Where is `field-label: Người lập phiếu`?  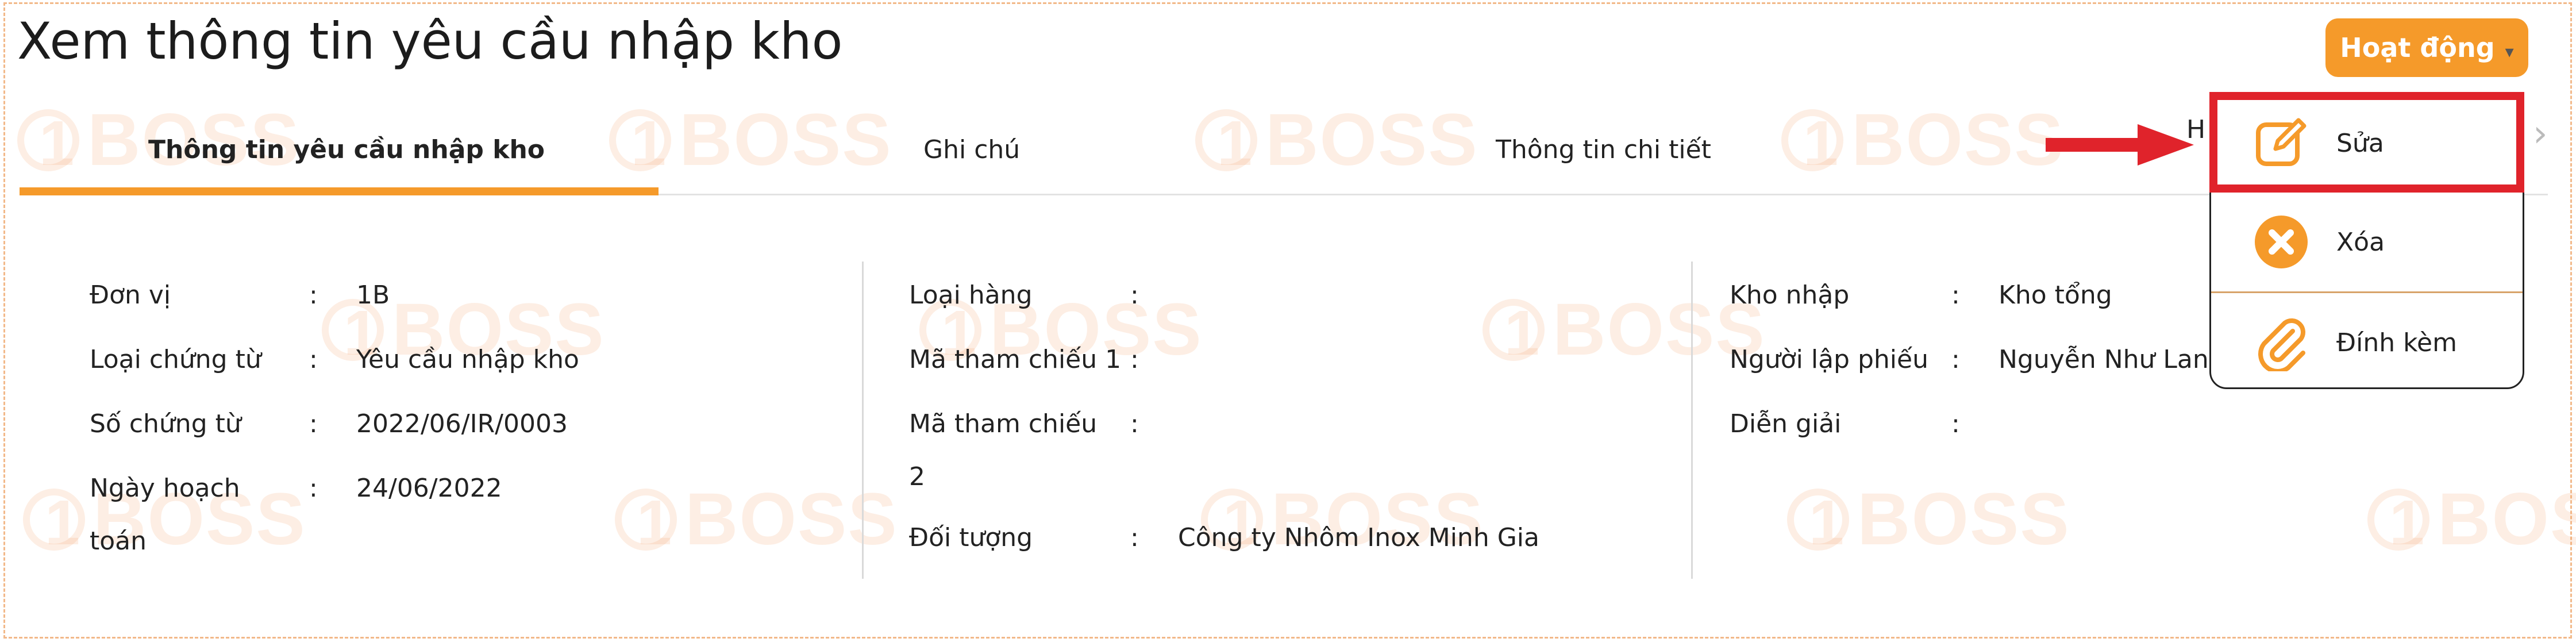 field-label: Người lập phiếu is located at coordinates (1829, 359).